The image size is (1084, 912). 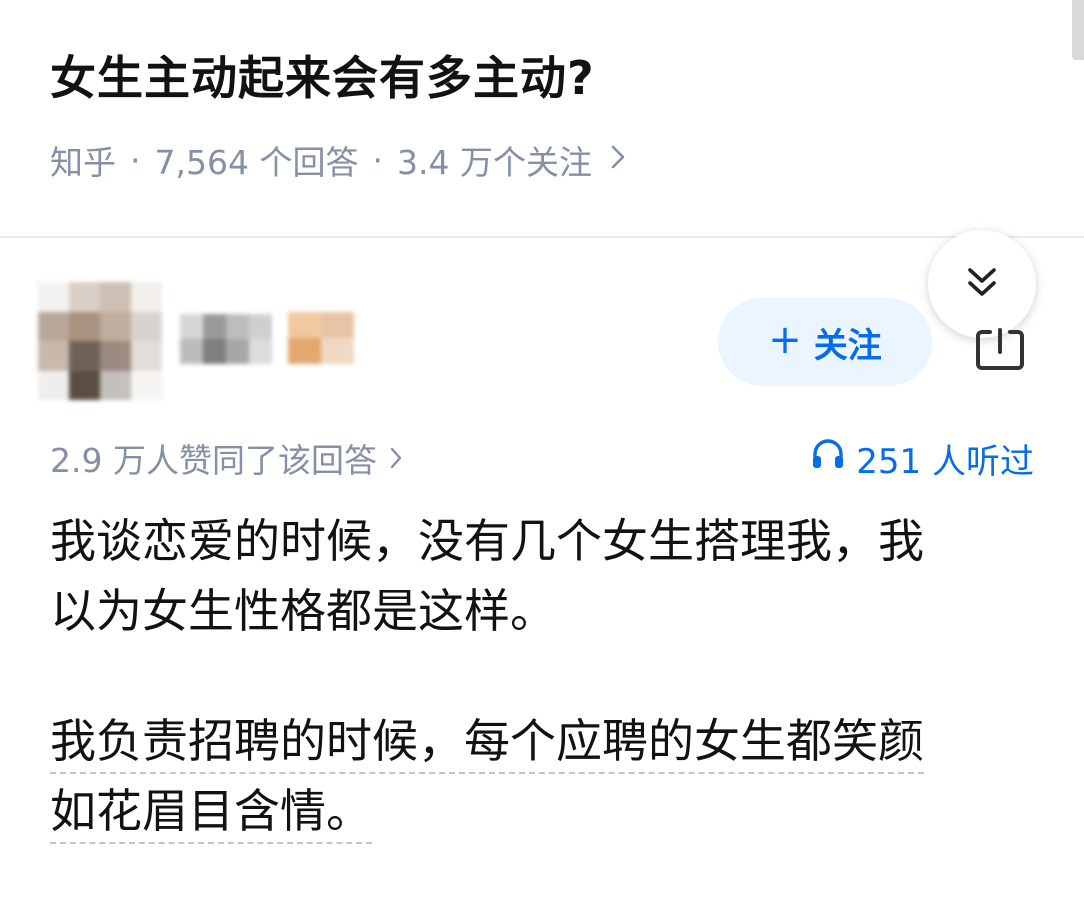 I want to click on follower-count: 3.4 万个关注, so click(x=494, y=162).